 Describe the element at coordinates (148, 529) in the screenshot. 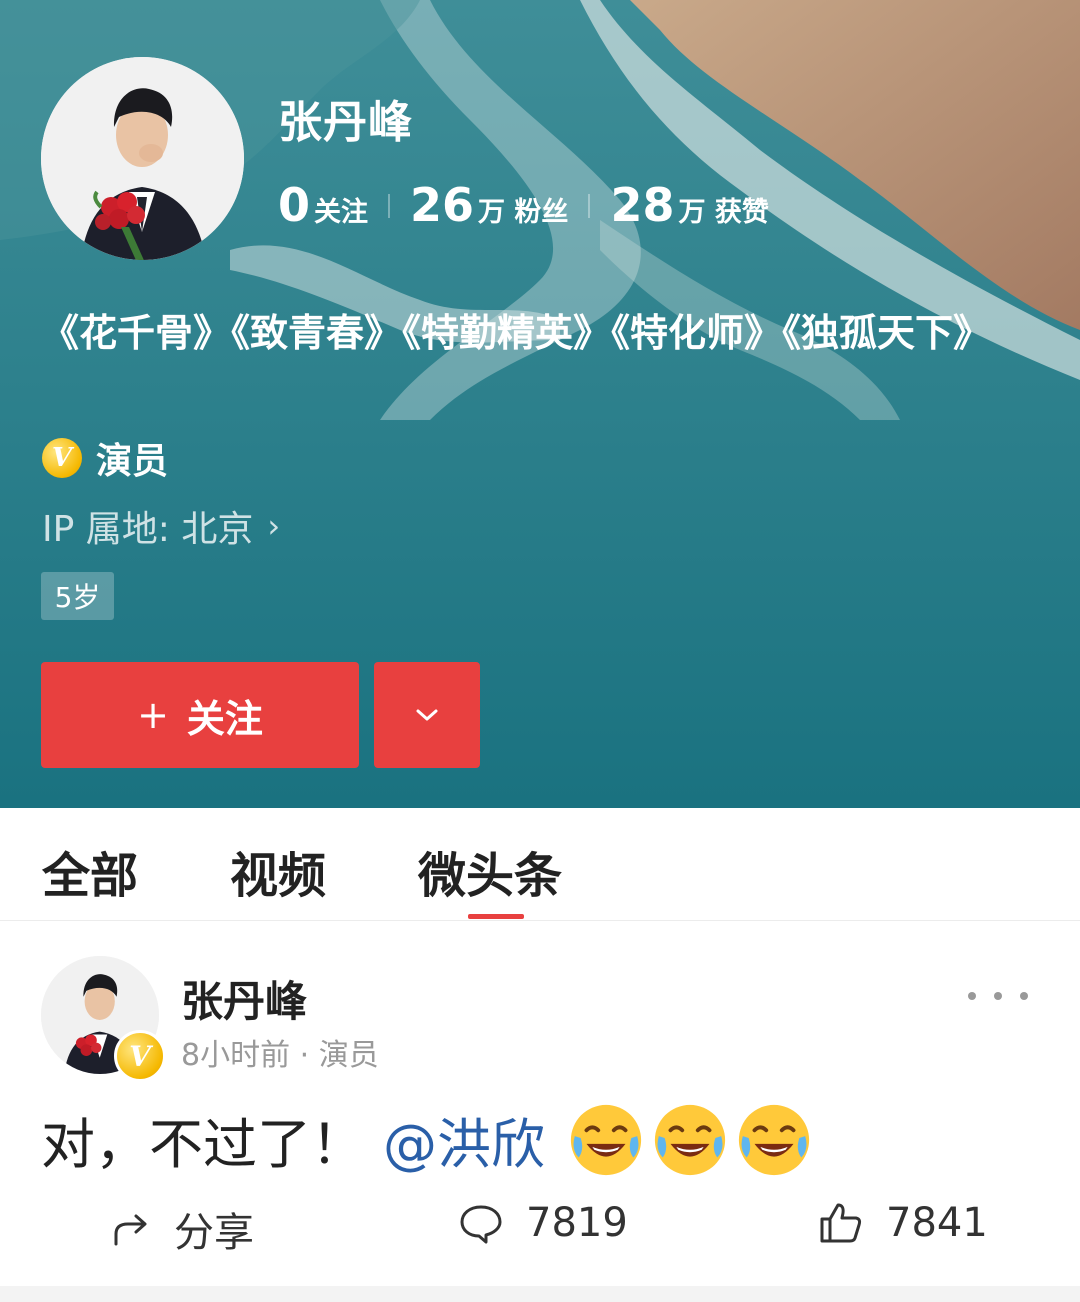

I see `ip-location-text: IP 属地: 北京` at that location.